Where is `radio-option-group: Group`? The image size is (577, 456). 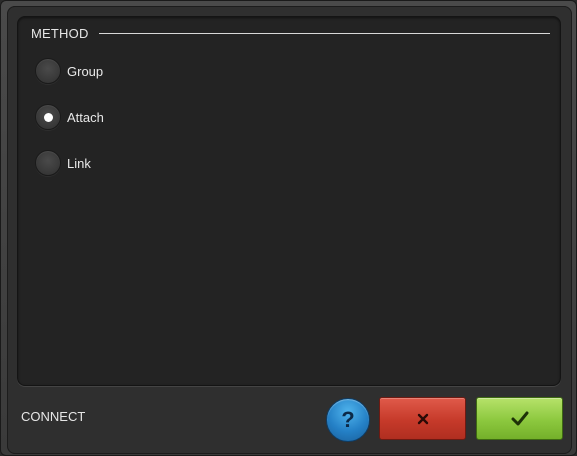 radio-option-group: Group is located at coordinates (69, 71).